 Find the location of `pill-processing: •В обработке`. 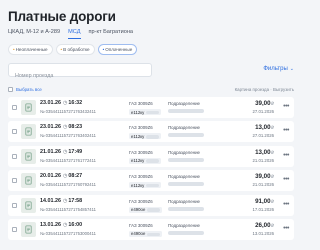

pill-processing: •В обработке is located at coordinates (75, 49).